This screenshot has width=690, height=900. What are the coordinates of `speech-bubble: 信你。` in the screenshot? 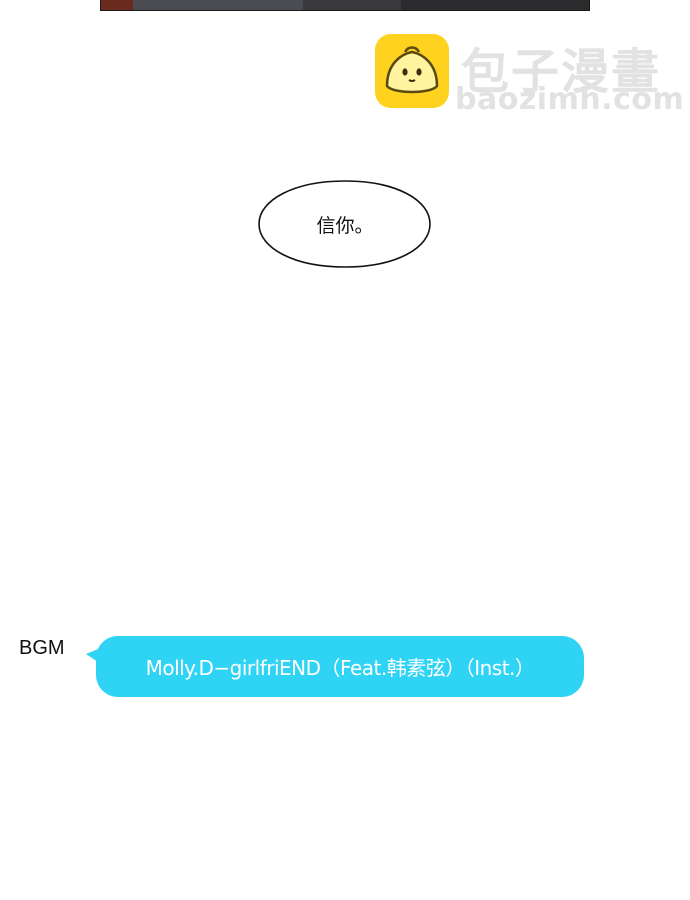 It's located at (345, 224).